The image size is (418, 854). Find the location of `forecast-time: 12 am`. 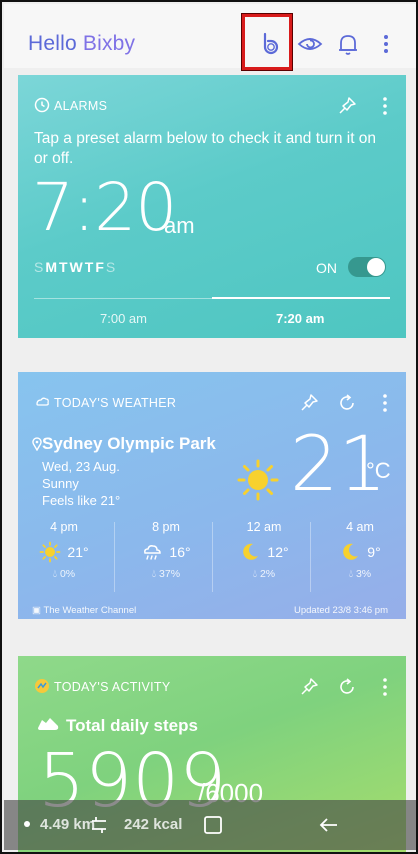

forecast-time: 12 am is located at coordinates (264, 527).